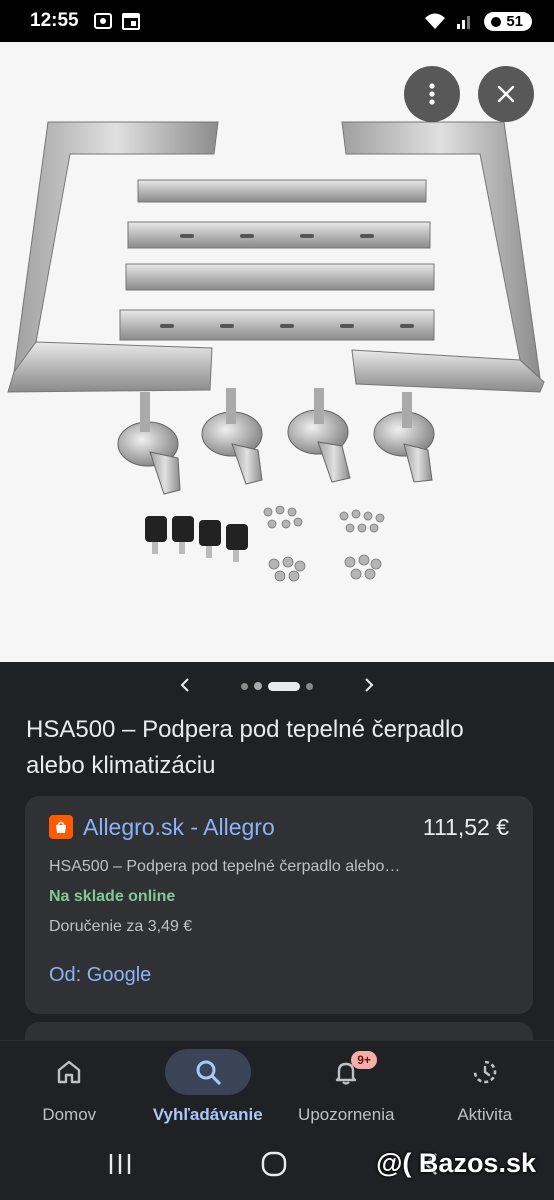 The height and width of the screenshot is (1200, 554). I want to click on nav-notifications-icon-wrap: 9+, so click(346, 1072).